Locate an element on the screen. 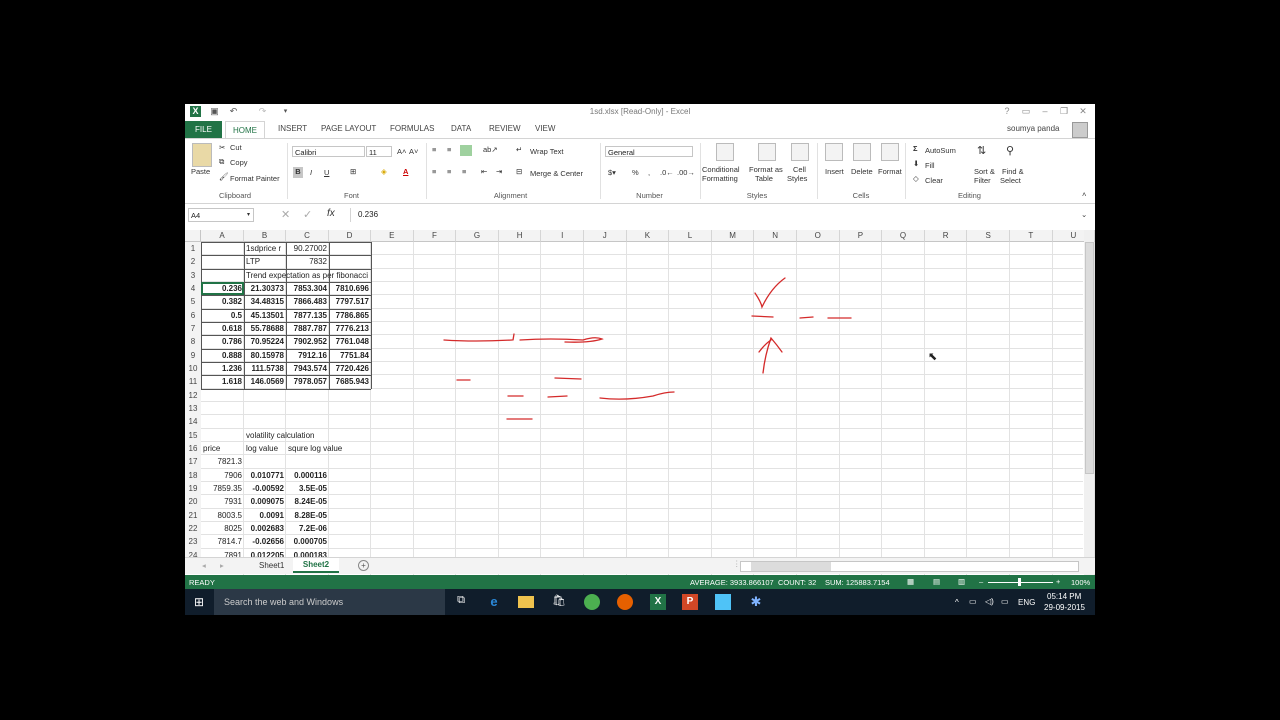 The image size is (1280, 720). zoom-slider-thumb is located at coordinates (1019, 582).